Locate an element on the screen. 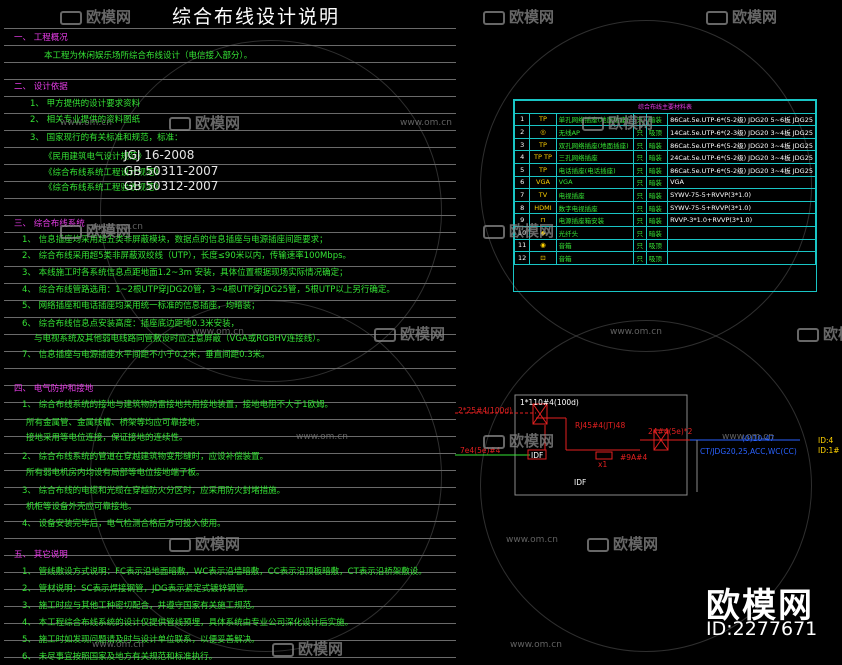 The height and width of the screenshot is (665, 842). diagram-label: 24#4(5e)*2 is located at coordinates (670, 431).